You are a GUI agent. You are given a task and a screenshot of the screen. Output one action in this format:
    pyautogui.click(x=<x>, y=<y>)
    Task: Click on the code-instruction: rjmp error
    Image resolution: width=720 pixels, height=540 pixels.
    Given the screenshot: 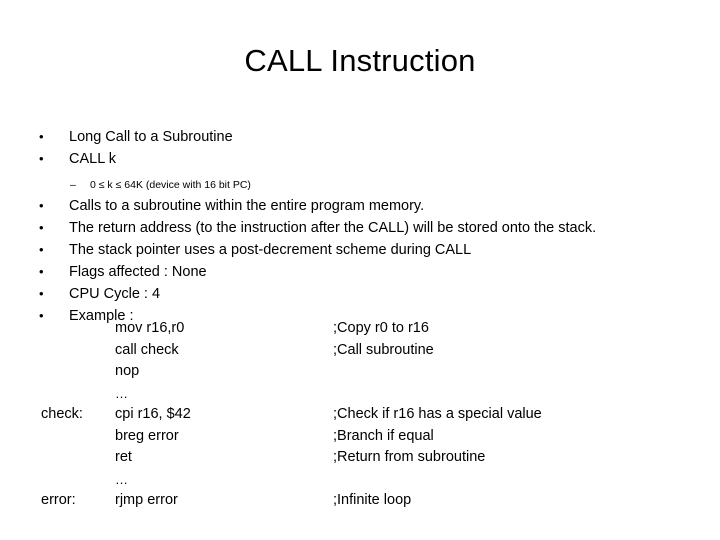 What is the action you would take?
    pyautogui.click(x=146, y=500)
    